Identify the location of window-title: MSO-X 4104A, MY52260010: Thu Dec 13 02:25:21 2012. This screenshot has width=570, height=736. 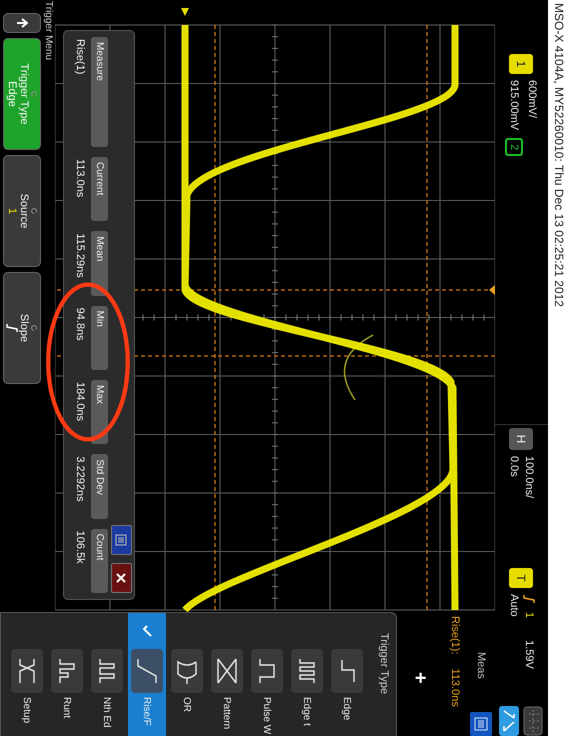
(559, 368).